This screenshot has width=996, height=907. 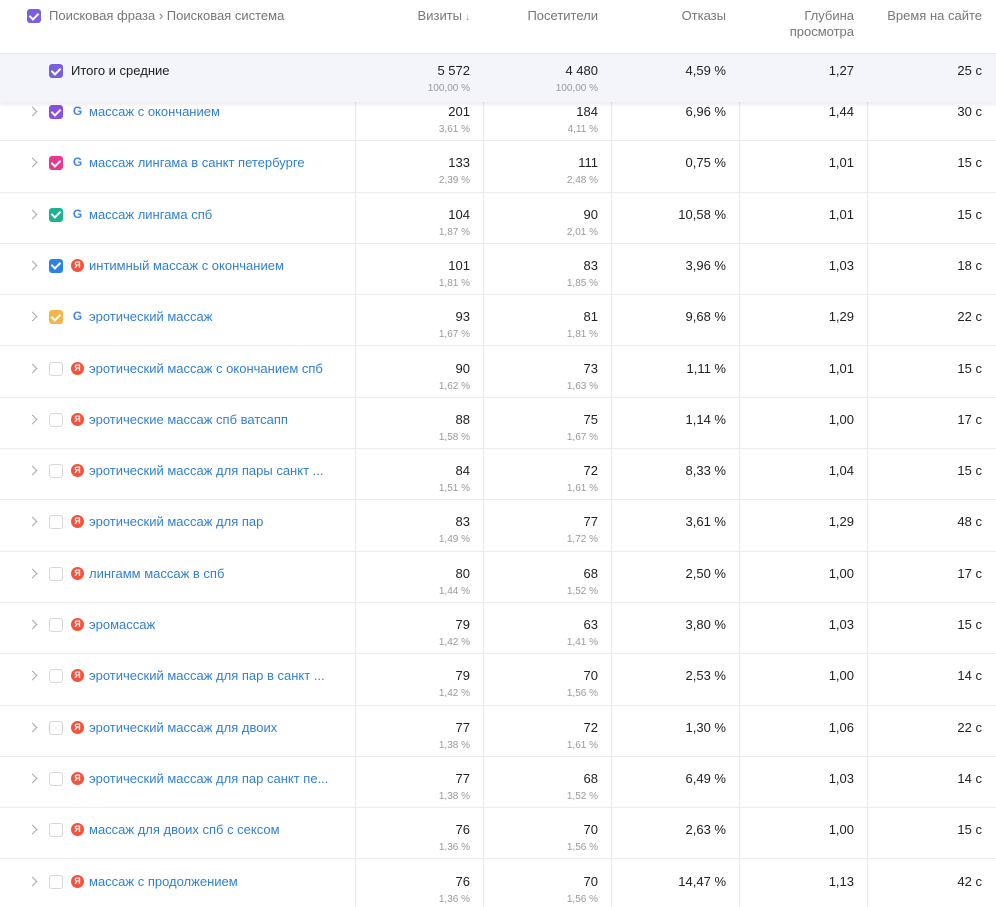 What do you see at coordinates (178, 18) in the screenshot?
I see `dimension-header: Поисковая фраза › Поисковая система` at bounding box center [178, 18].